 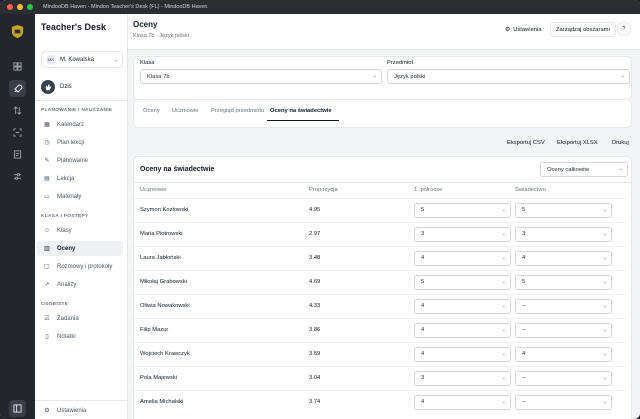 What do you see at coordinates (17, 31) in the screenshot?
I see `app-logo-icon` at bounding box center [17, 31].